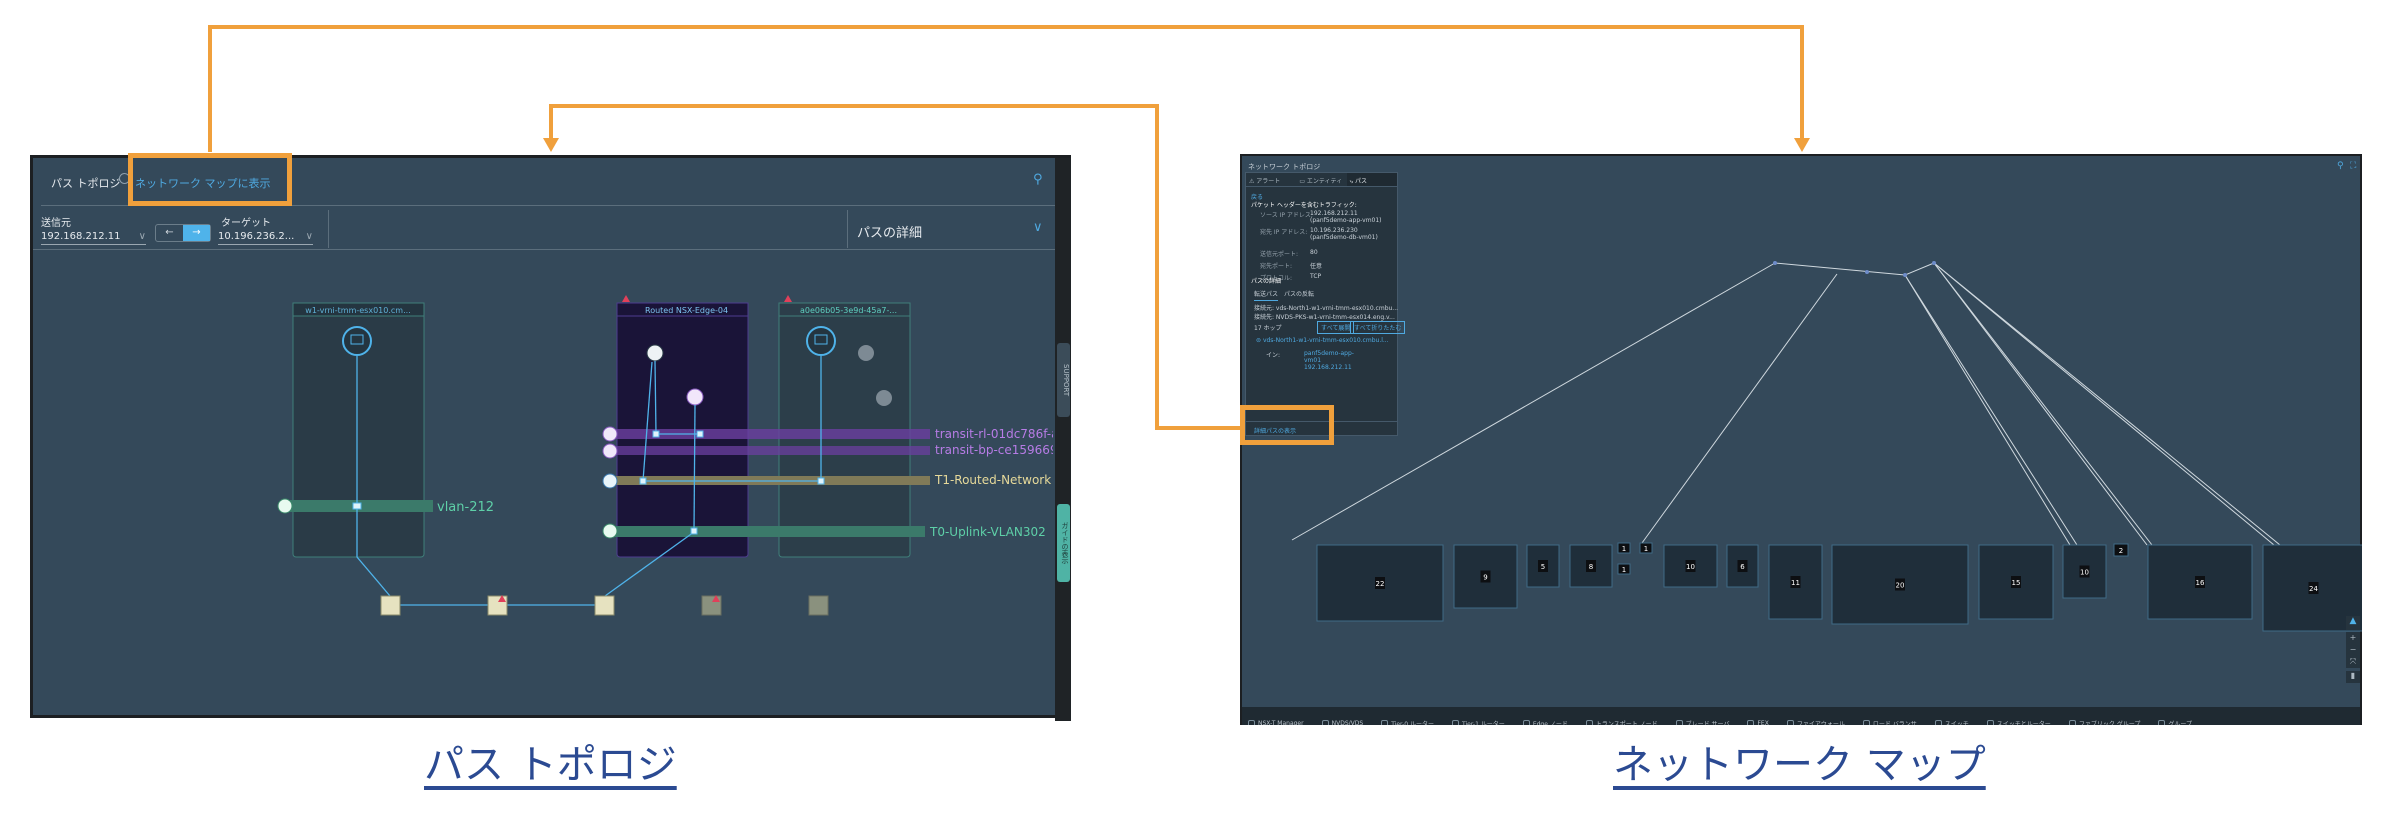  What do you see at coordinates (1316, 266) in the screenshot?
I see `field-value: 任意` at bounding box center [1316, 266].